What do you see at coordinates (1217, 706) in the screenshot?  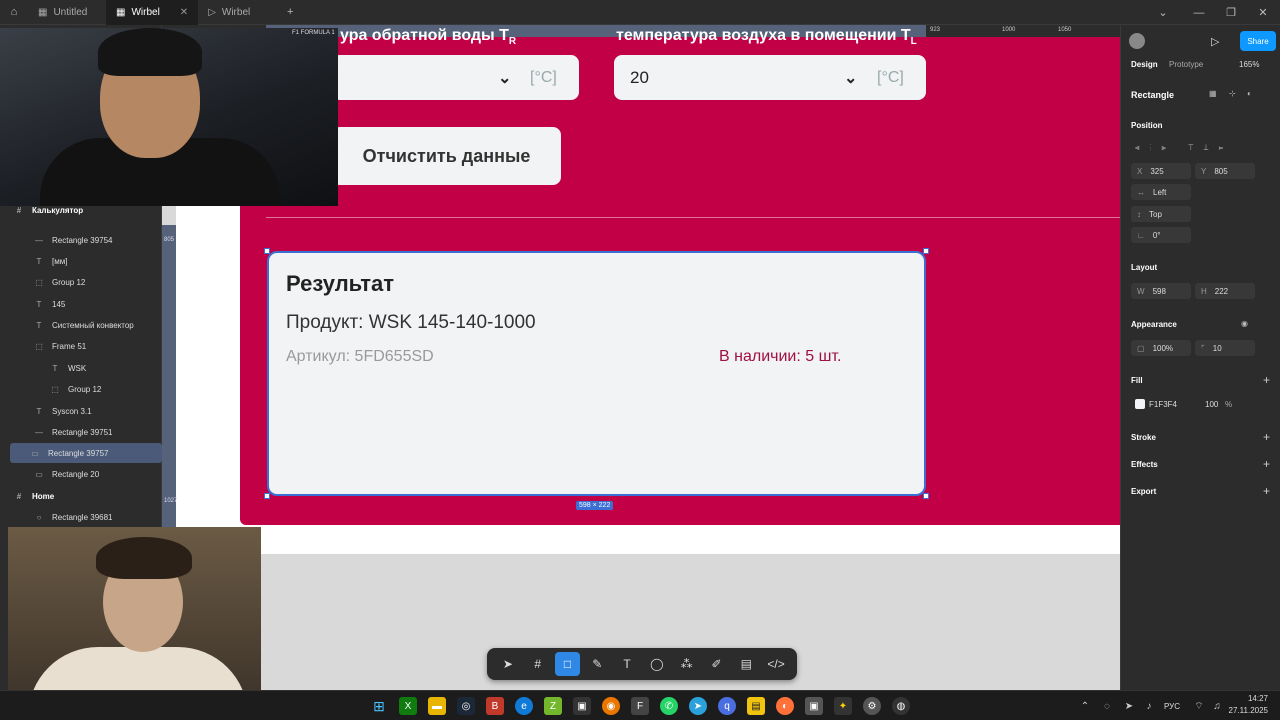 I see `volume-icon: ♫` at bounding box center [1217, 706].